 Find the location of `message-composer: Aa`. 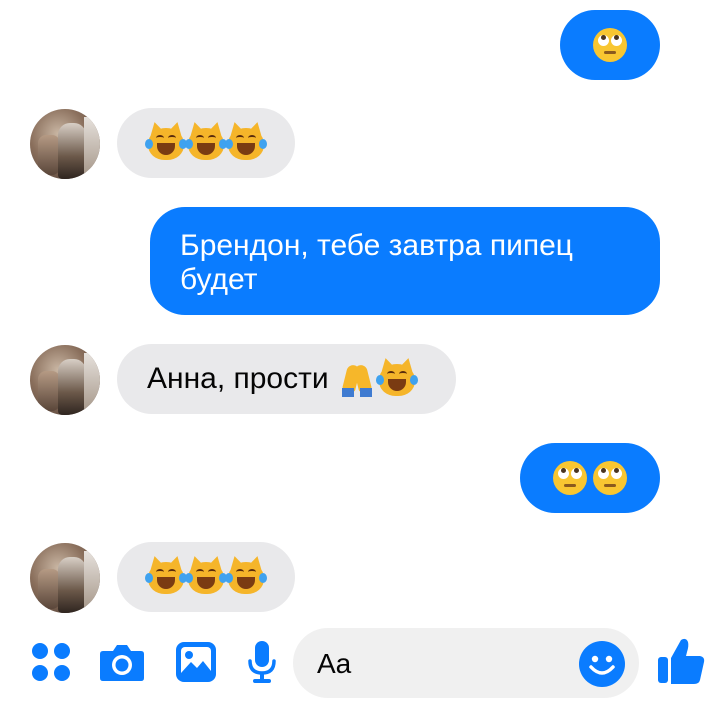

message-composer: Aa is located at coordinates (360, 664).